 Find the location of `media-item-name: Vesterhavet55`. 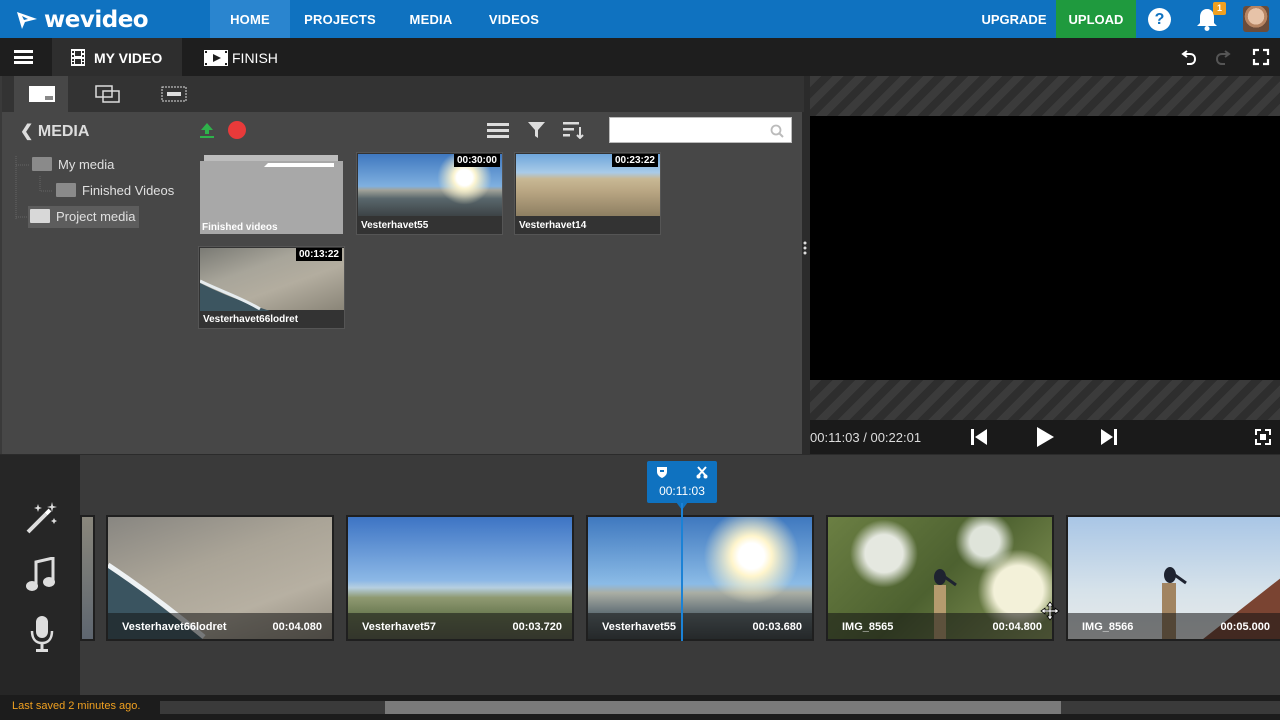

media-item-name: Vesterhavet55 is located at coordinates (395, 225).